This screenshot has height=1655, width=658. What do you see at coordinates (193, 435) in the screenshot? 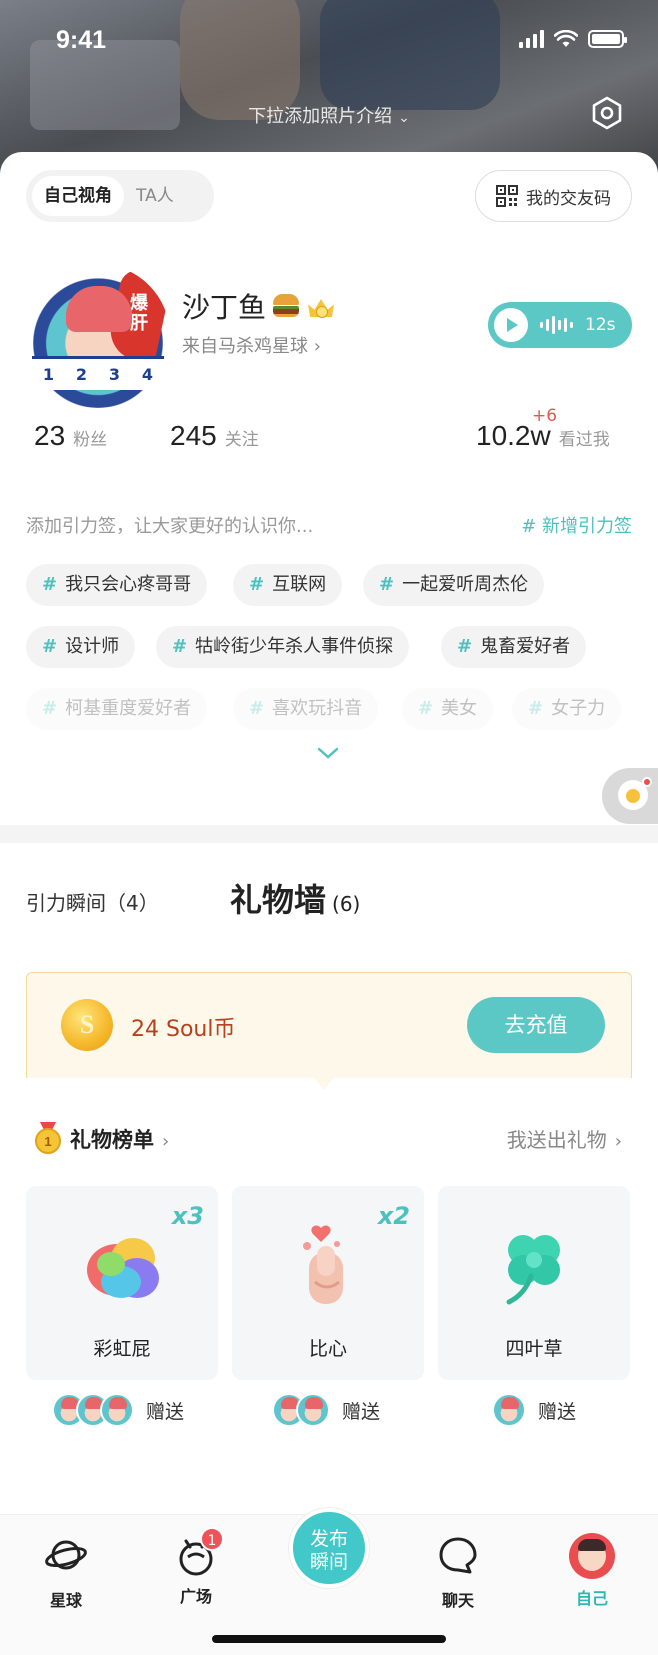
I see `following-count: 245` at bounding box center [193, 435].